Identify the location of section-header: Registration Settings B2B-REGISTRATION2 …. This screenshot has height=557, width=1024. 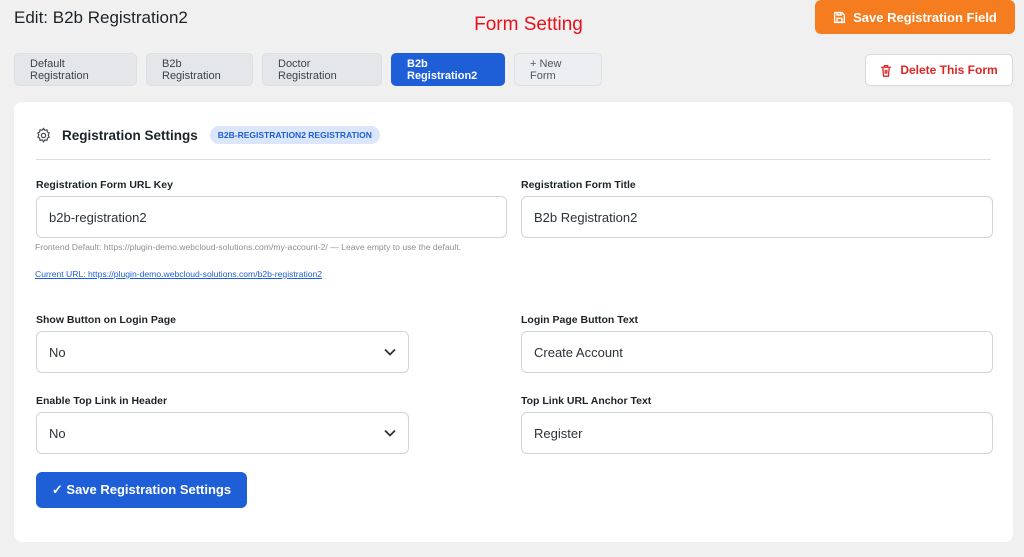
(207, 135).